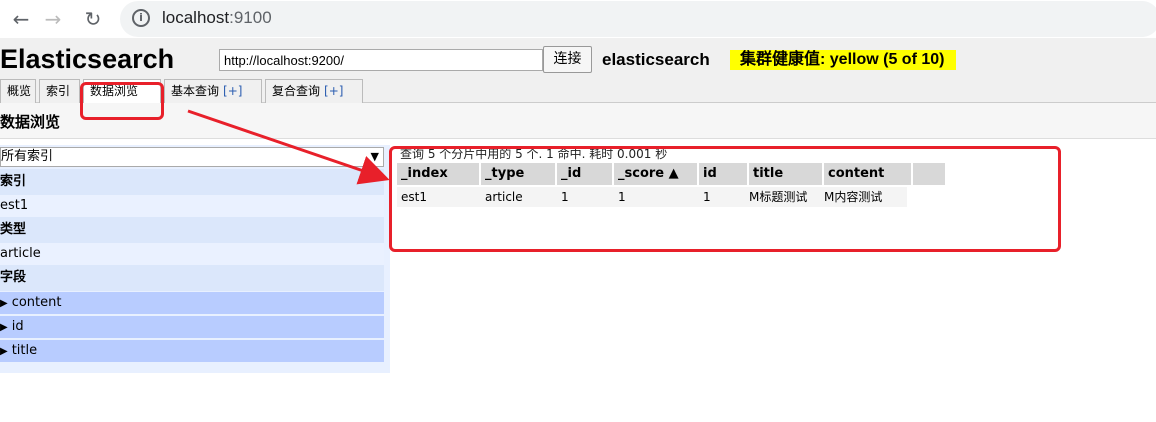  I want to click on tab-indices: 索引, so click(59, 91).